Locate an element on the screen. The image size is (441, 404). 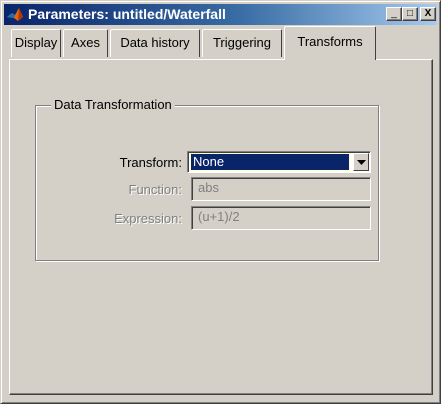
minimize-button: _ is located at coordinates (394, 14).